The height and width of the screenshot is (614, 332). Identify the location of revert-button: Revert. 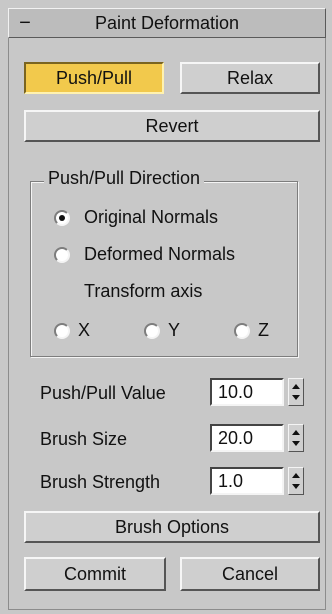
(172, 126).